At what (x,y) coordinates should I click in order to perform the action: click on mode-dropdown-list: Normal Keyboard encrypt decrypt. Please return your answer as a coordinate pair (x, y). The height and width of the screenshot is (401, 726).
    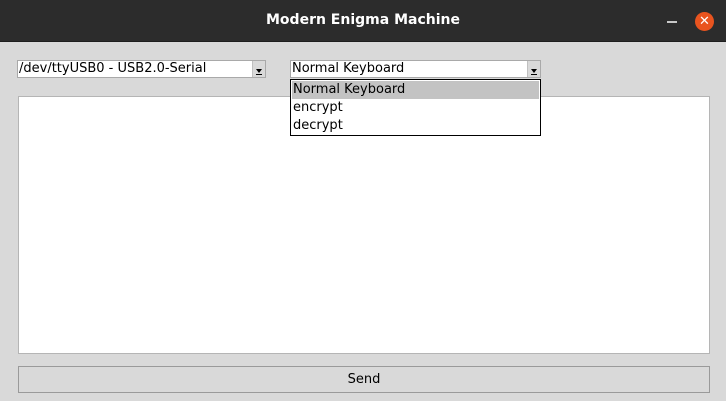
    Looking at the image, I should click on (415, 107).